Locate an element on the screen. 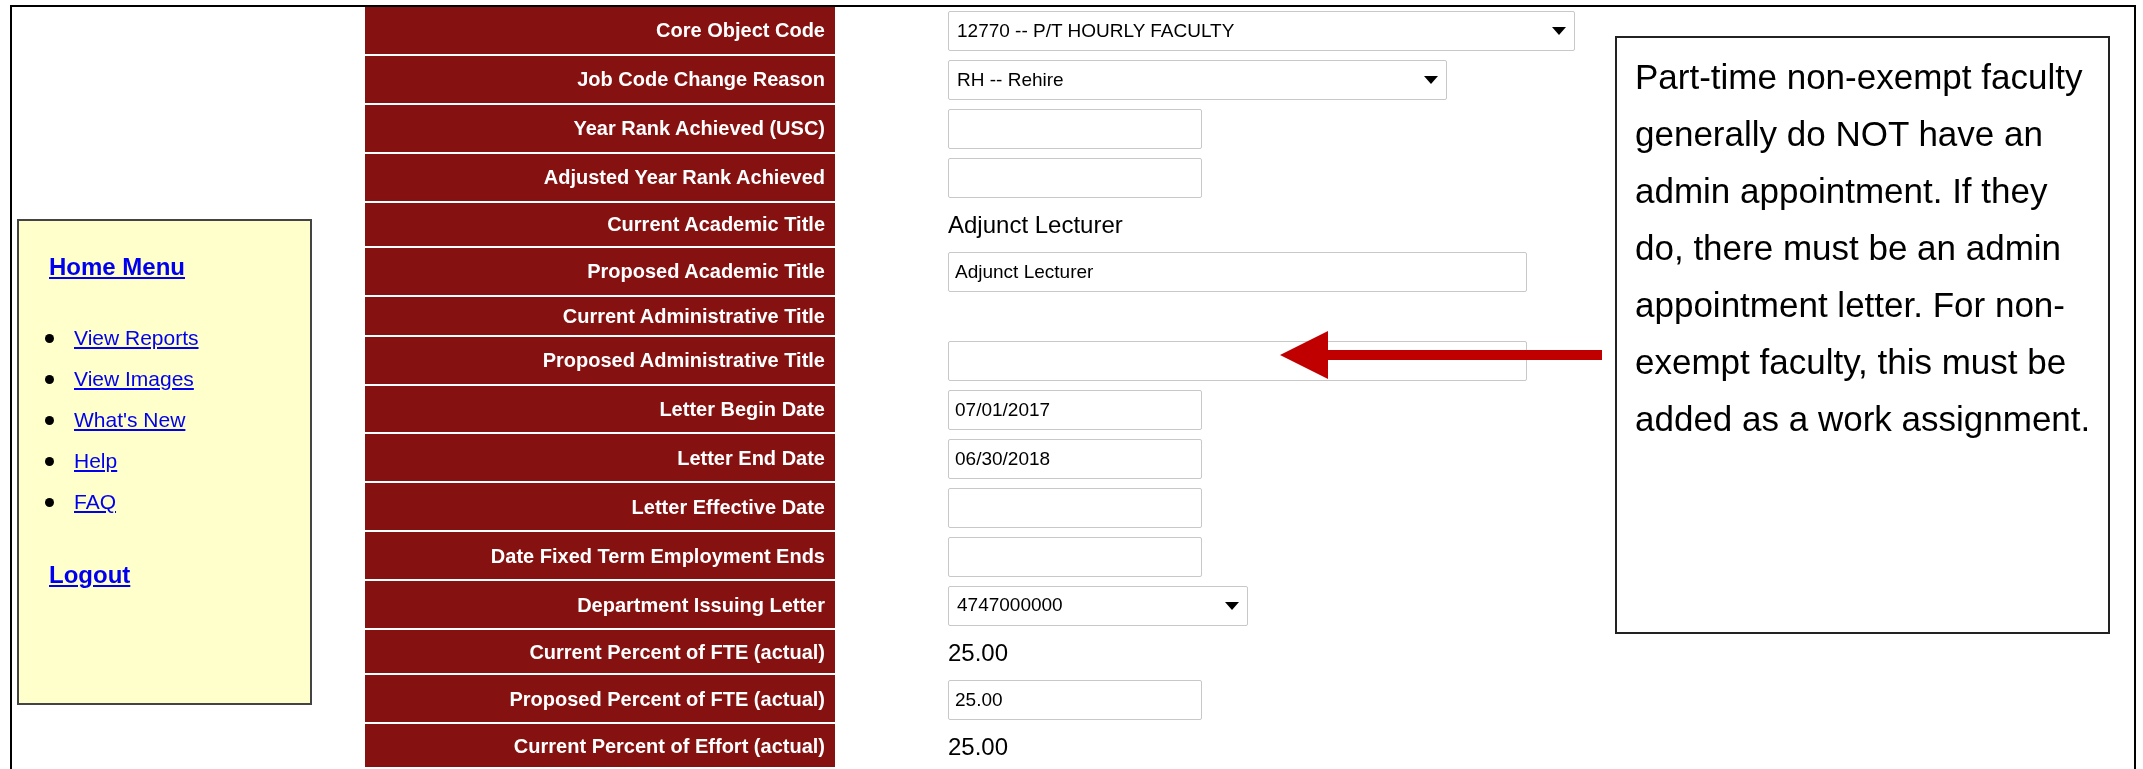 The width and height of the screenshot is (2143, 769). input-field: 06/30/2018 is located at coordinates (1075, 458).